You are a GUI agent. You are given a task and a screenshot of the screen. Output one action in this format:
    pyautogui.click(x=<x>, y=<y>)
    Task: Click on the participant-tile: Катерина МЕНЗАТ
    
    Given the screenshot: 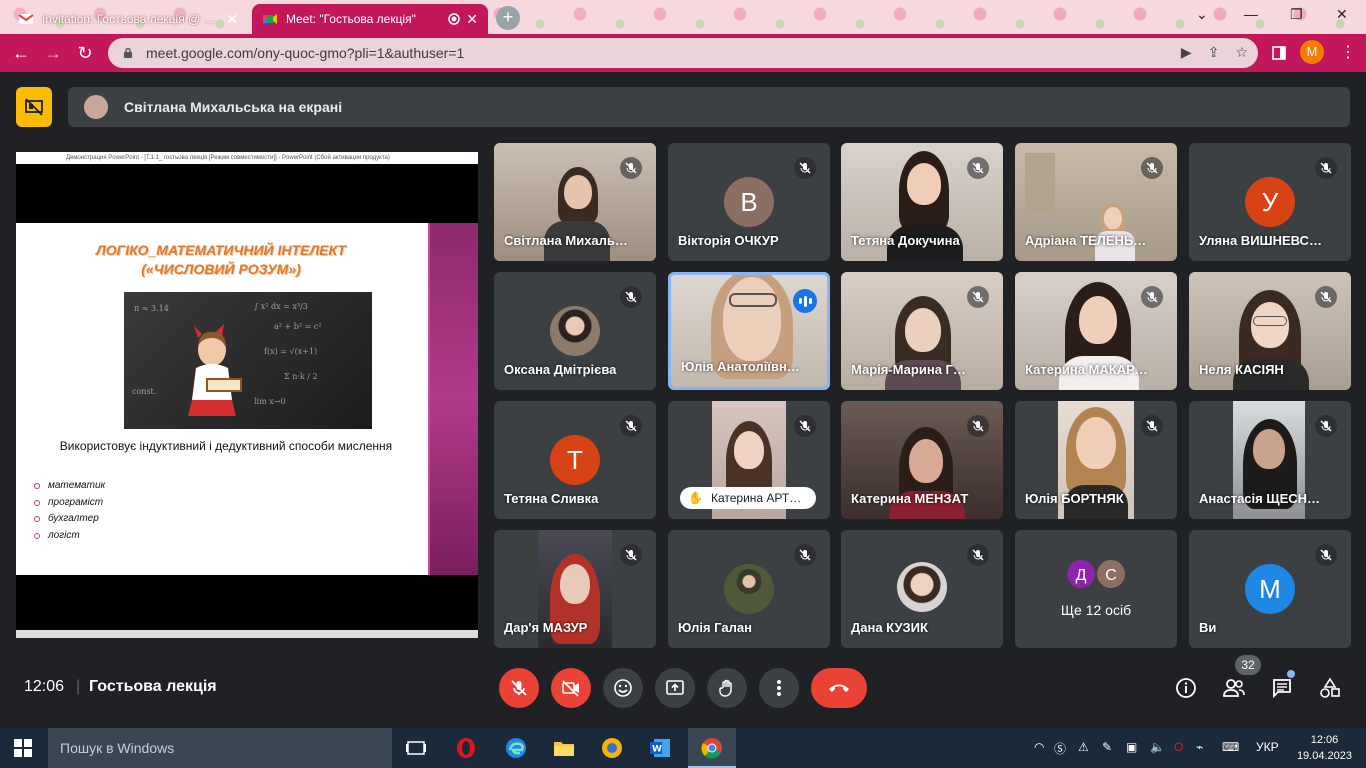 What is the action you would take?
    pyautogui.click(x=922, y=460)
    